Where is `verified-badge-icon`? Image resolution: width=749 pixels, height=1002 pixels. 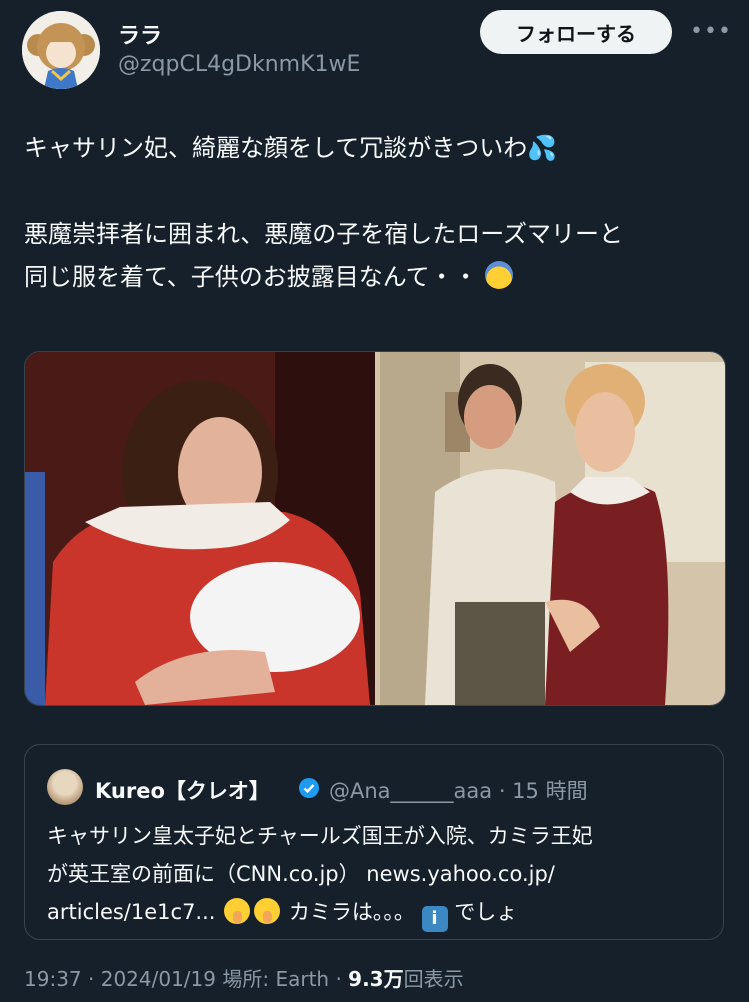 verified-badge-icon is located at coordinates (309, 788).